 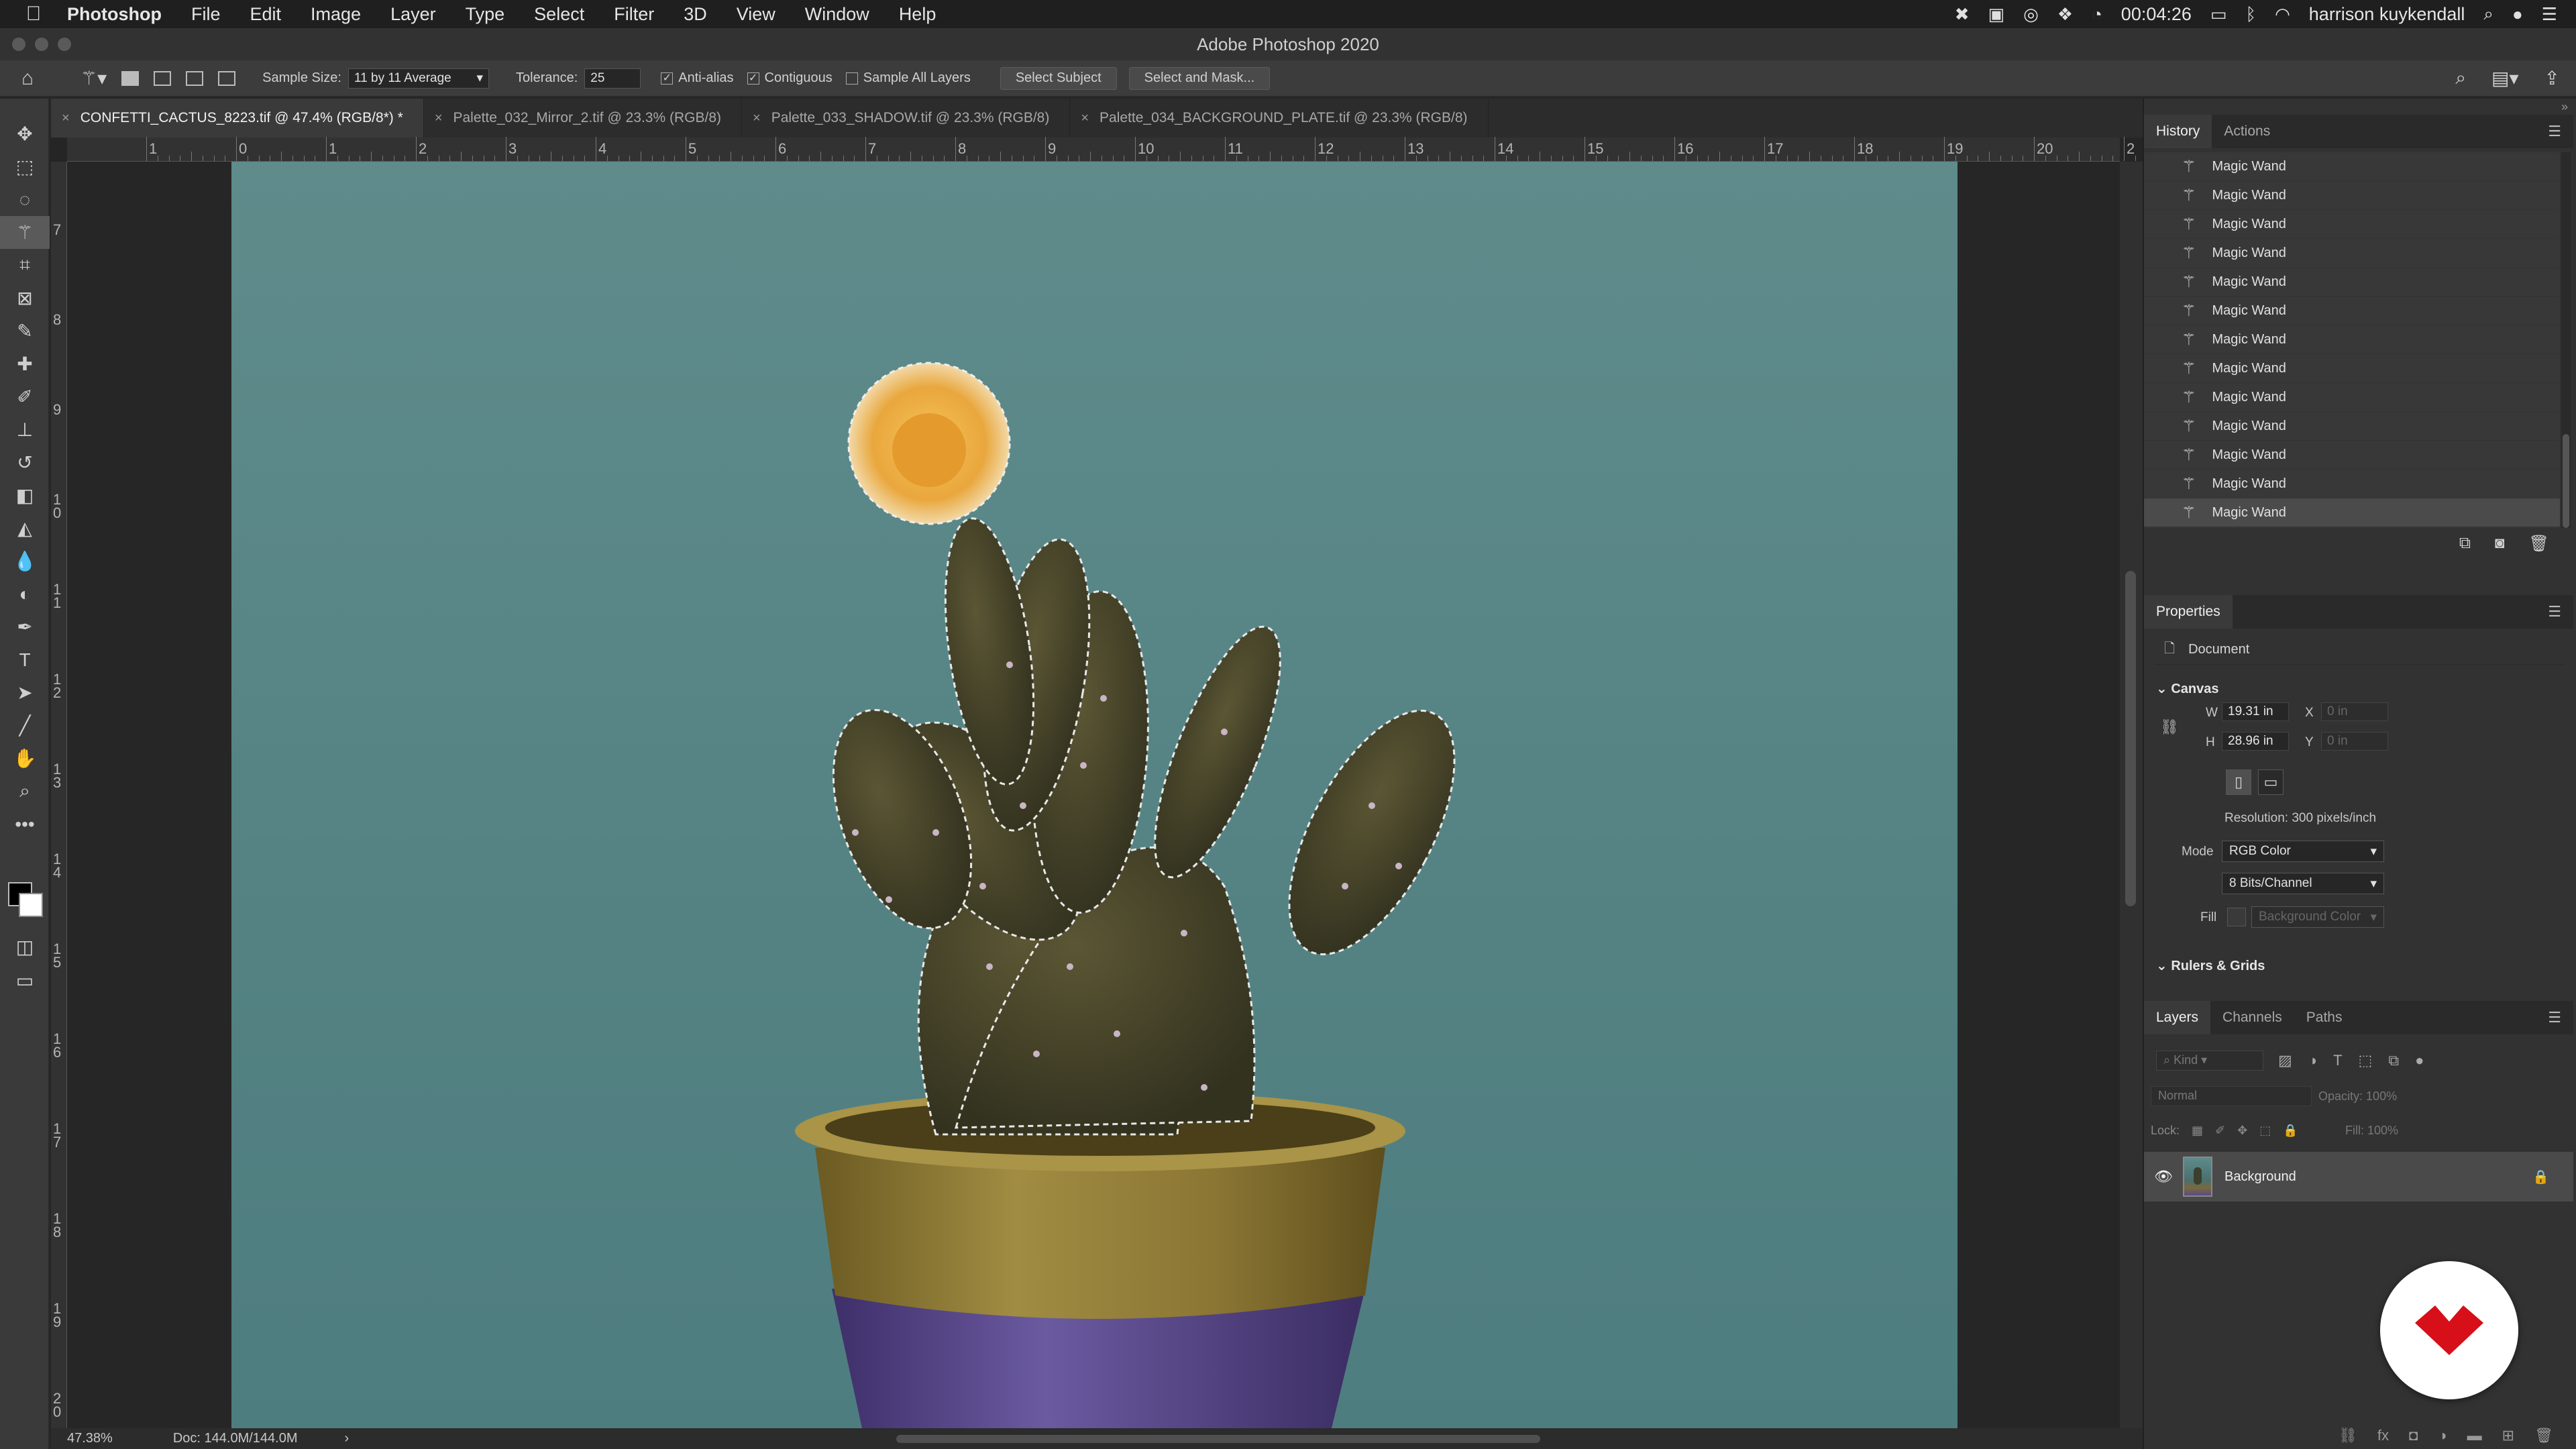 What do you see at coordinates (837, 14) in the screenshot?
I see `menu-window: Window` at bounding box center [837, 14].